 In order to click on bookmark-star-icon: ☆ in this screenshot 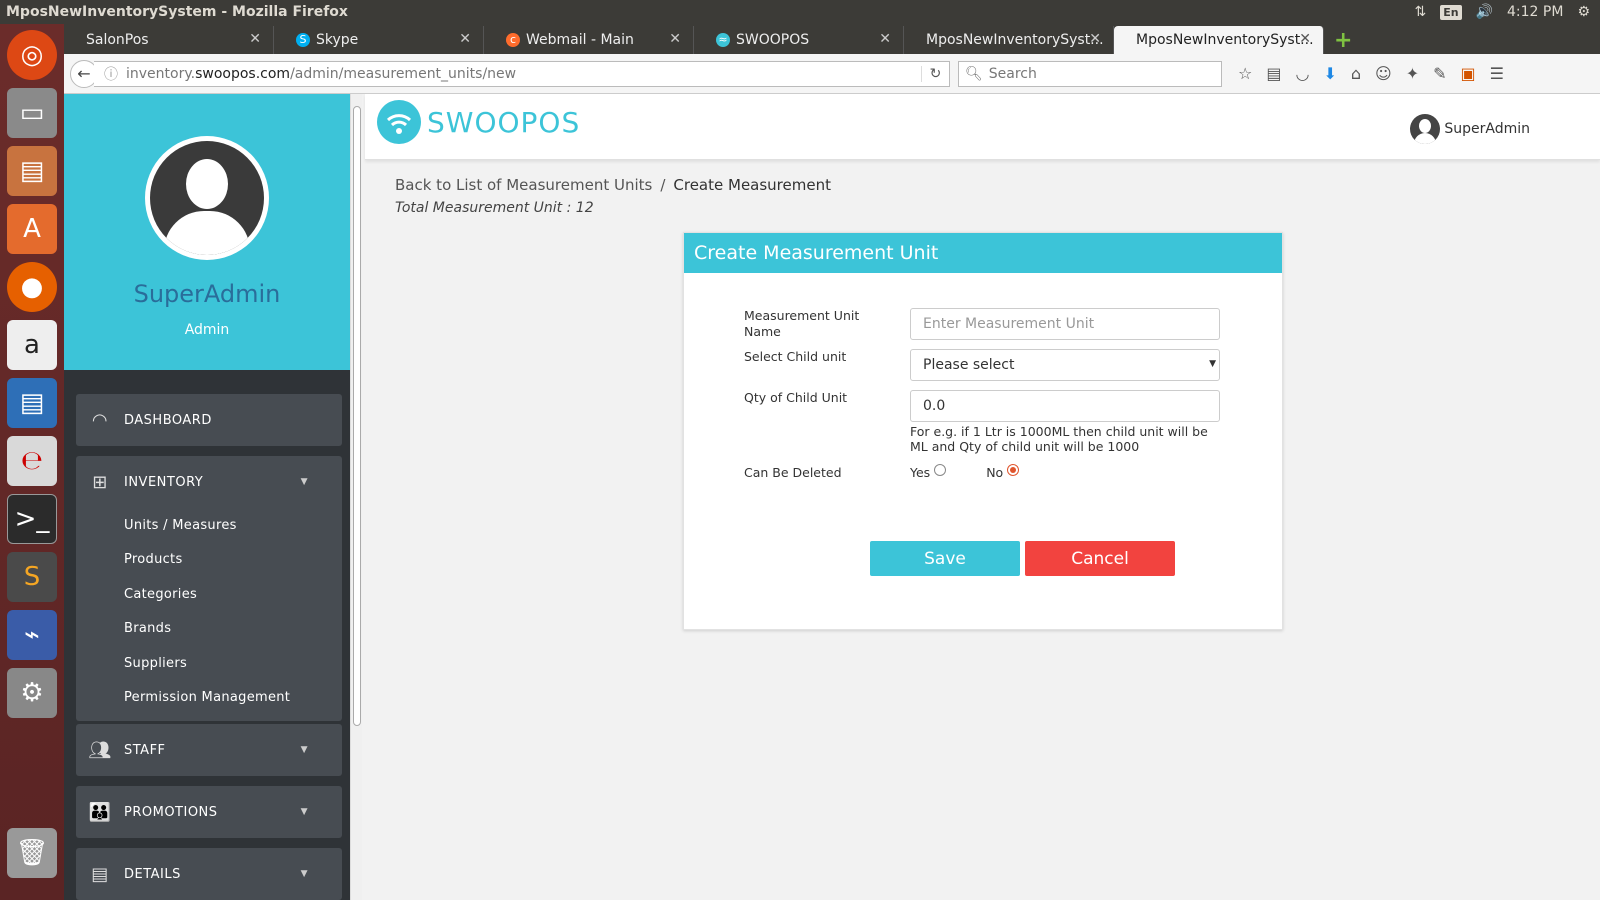, I will do `click(1245, 73)`.